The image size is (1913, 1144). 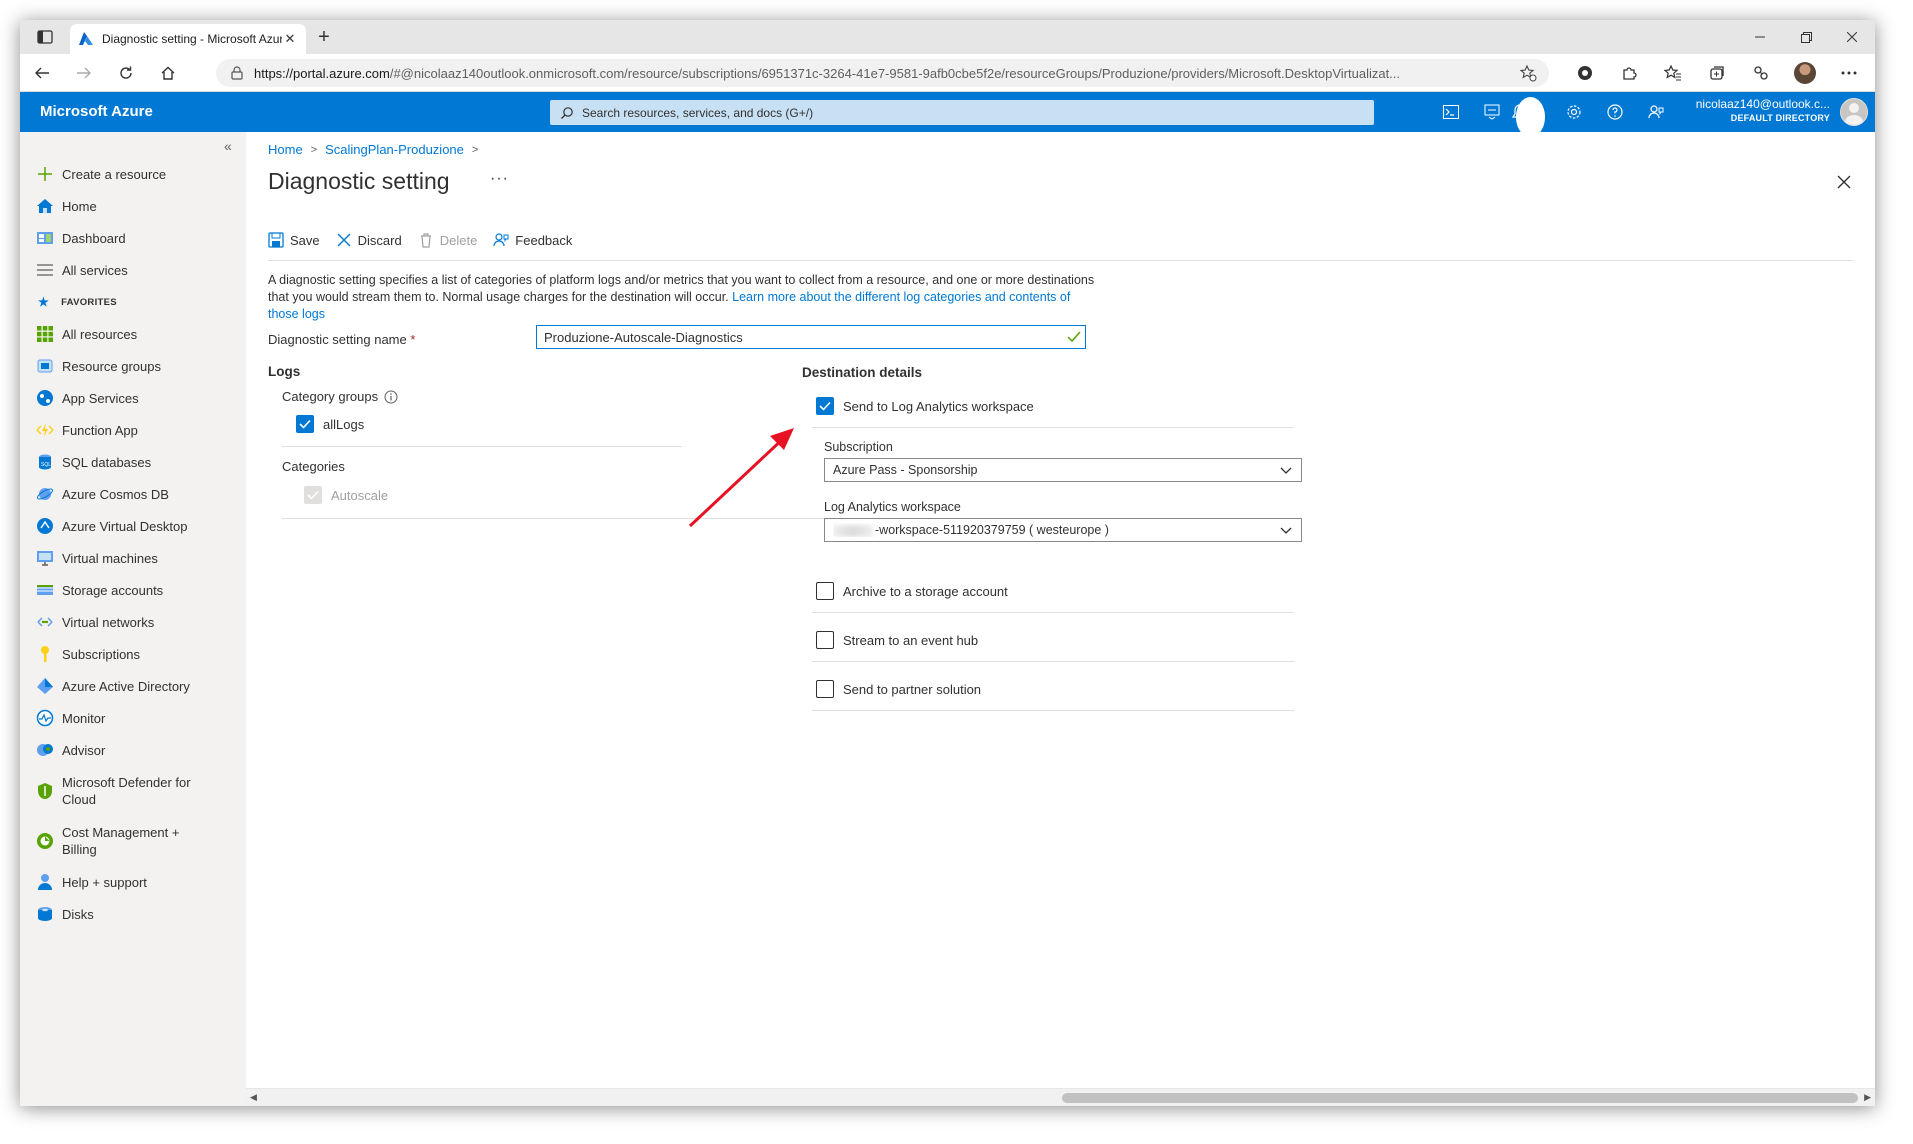 What do you see at coordinates (84, 73) in the screenshot?
I see `forward-icon` at bounding box center [84, 73].